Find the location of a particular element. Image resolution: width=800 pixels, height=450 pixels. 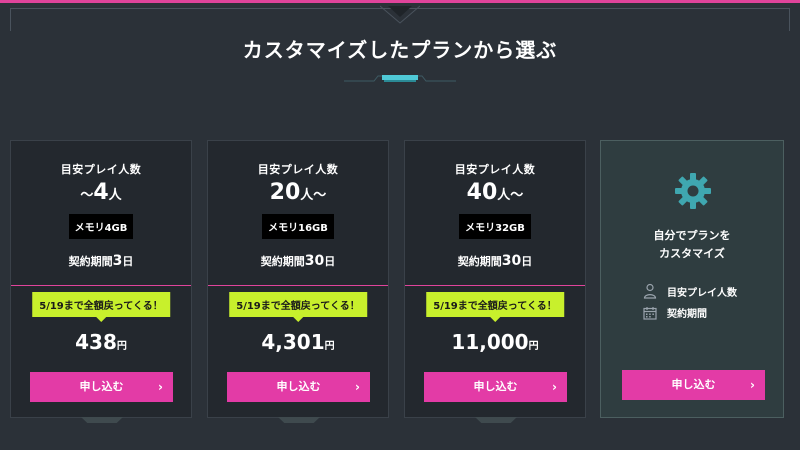

player-count: 40人〜 is located at coordinates (495, 192).